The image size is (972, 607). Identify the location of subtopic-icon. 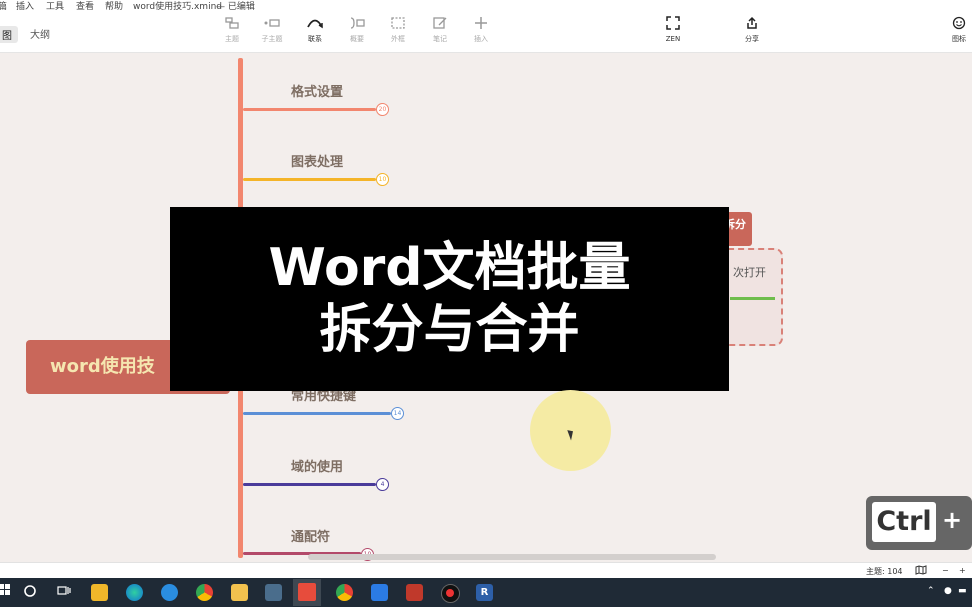
(272, 25).